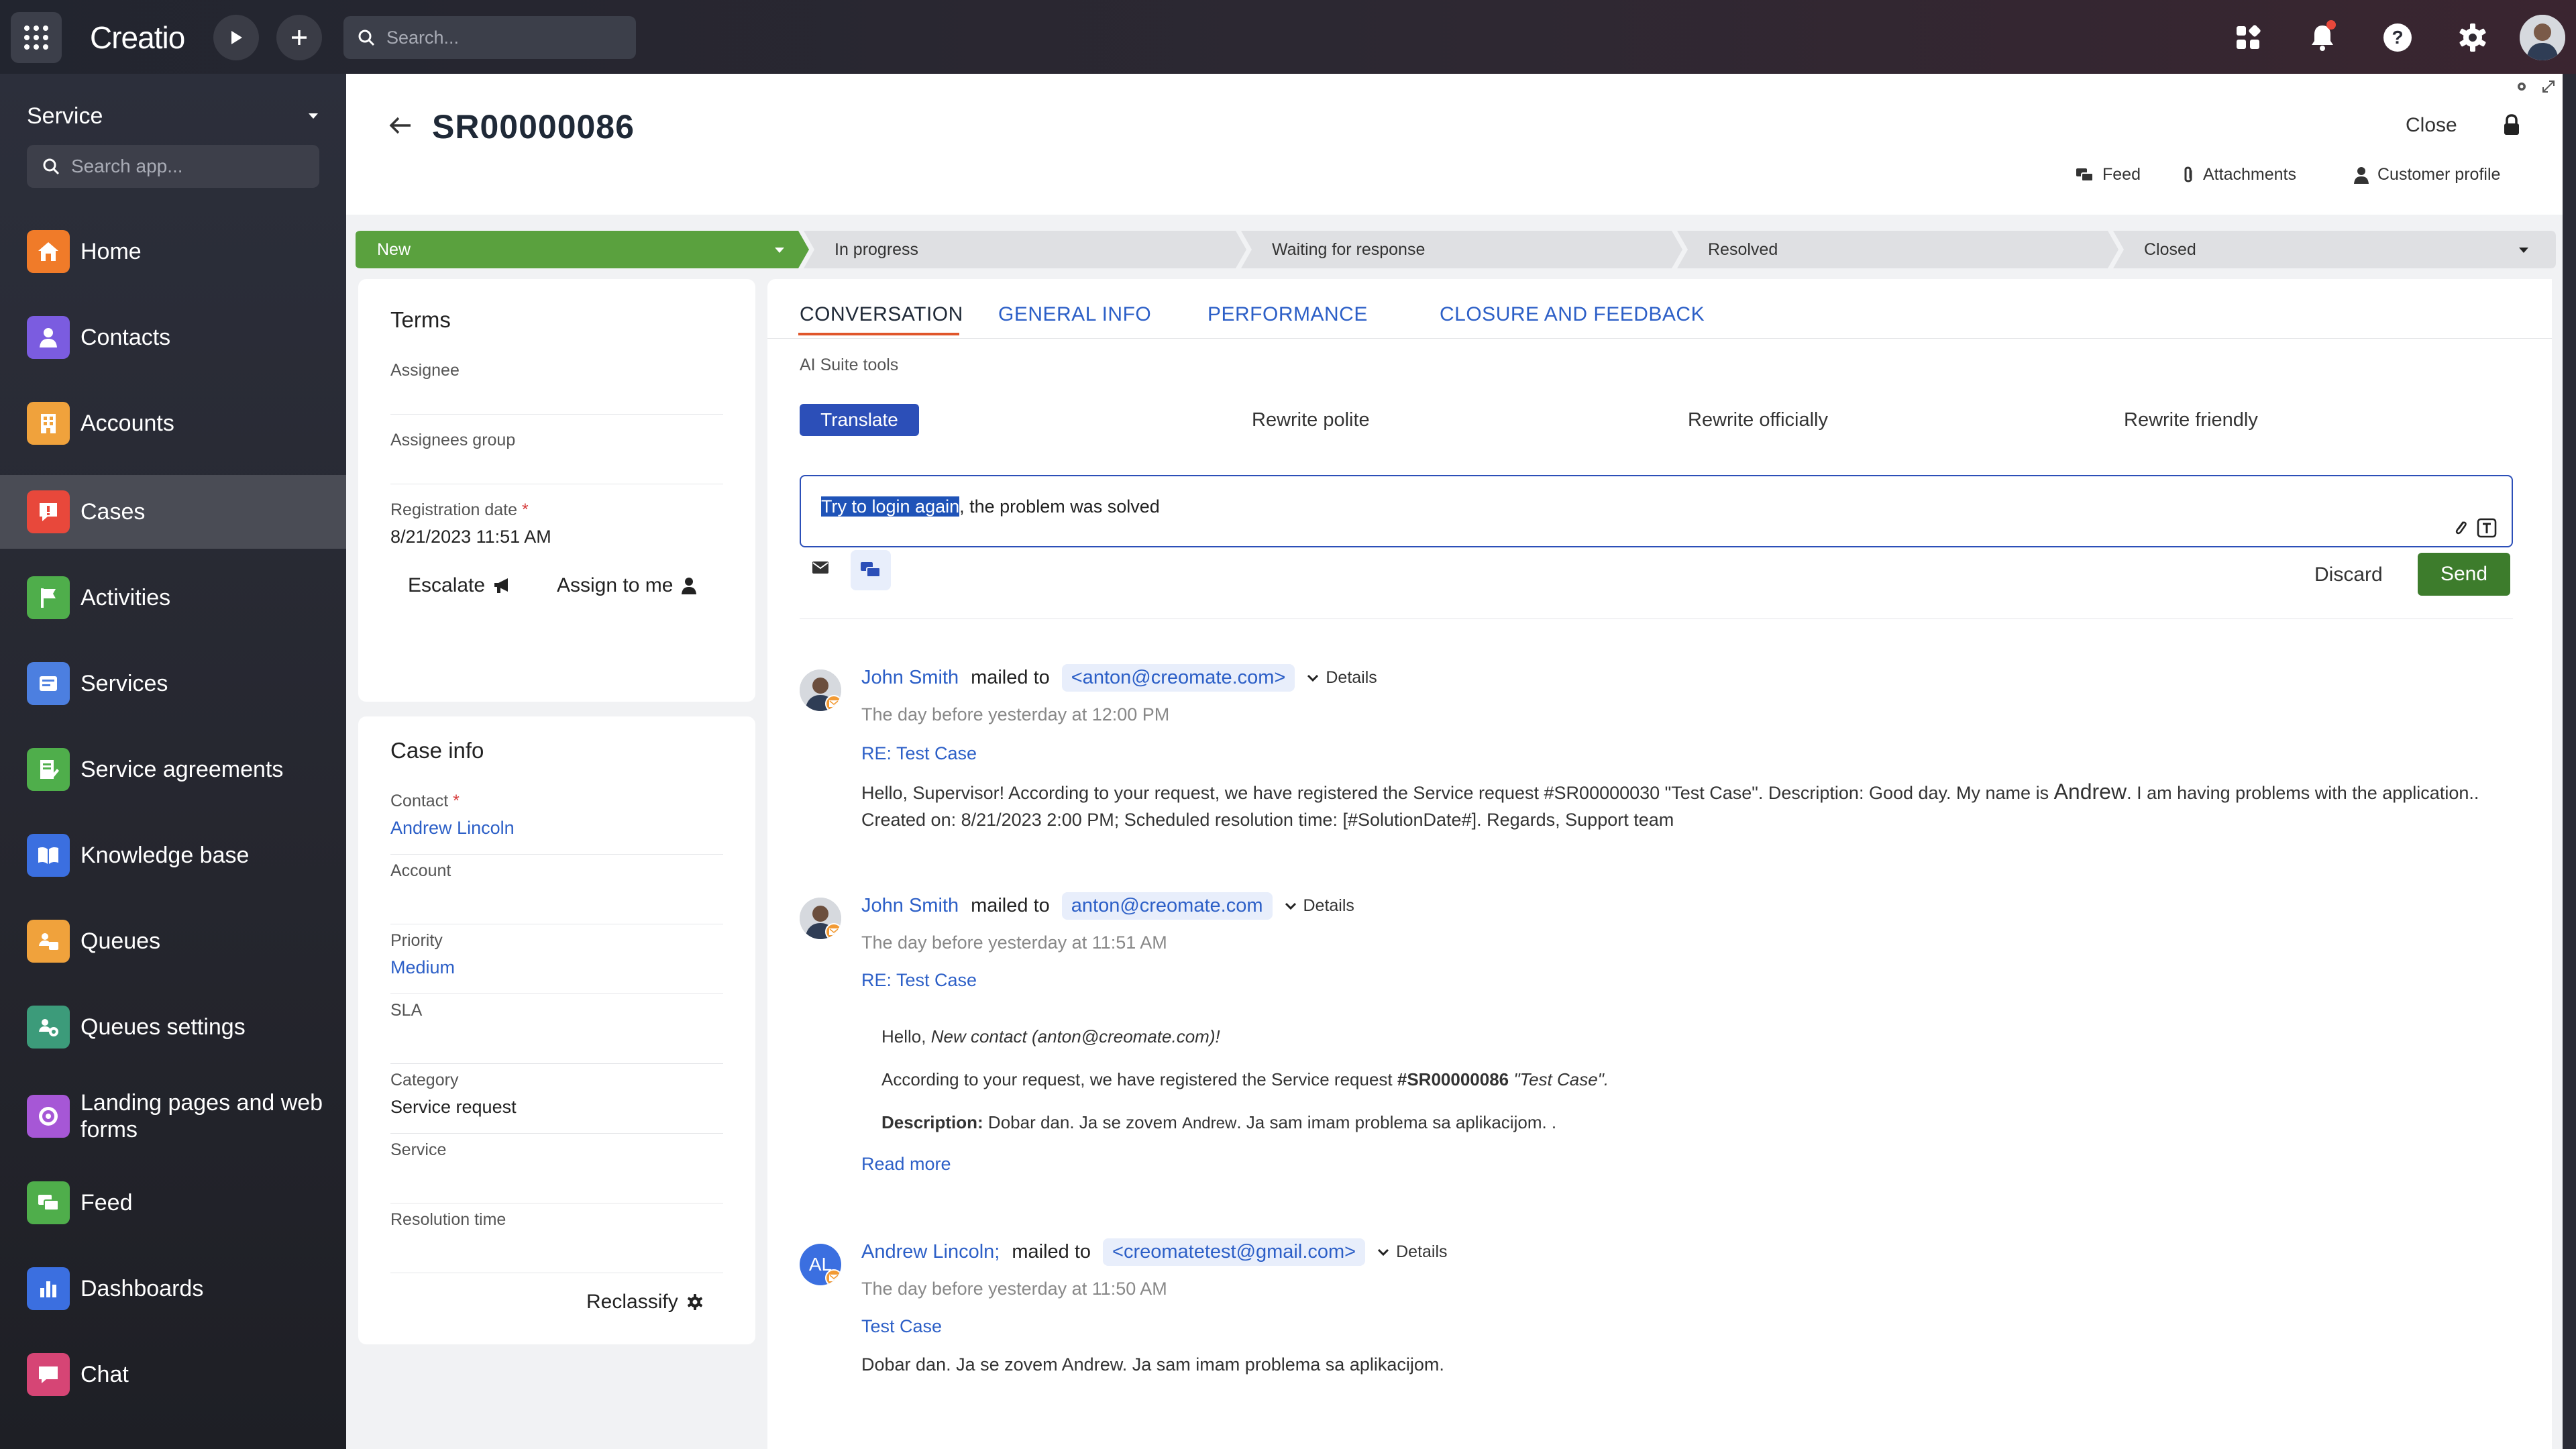 This screenshot has width=2576, height=1449. What do you see at coordinates (1659, 338) in the screenshot?
I see `tab-divider` at bounding box center [1659, 338].